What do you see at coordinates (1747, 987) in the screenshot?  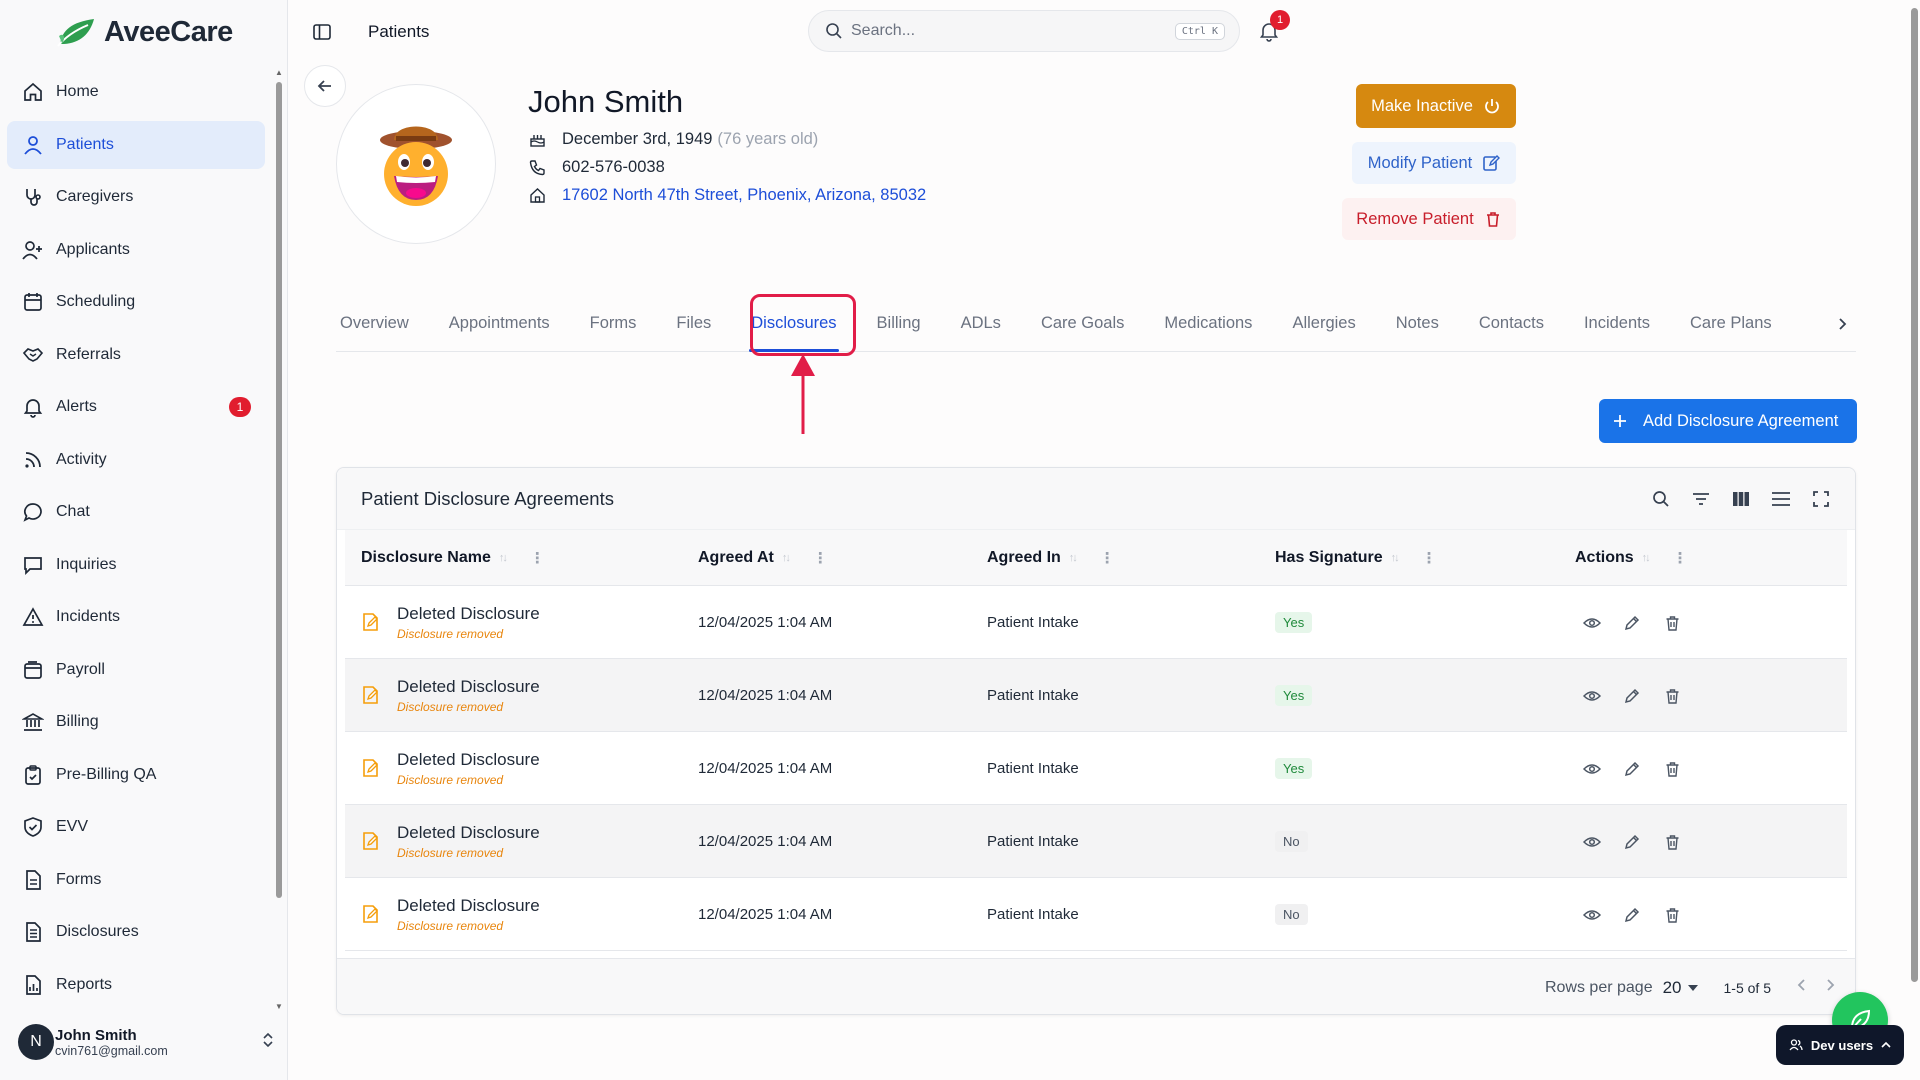 I see `pagination-range: 1-5 of 5` at bounding box center [1747, 987].